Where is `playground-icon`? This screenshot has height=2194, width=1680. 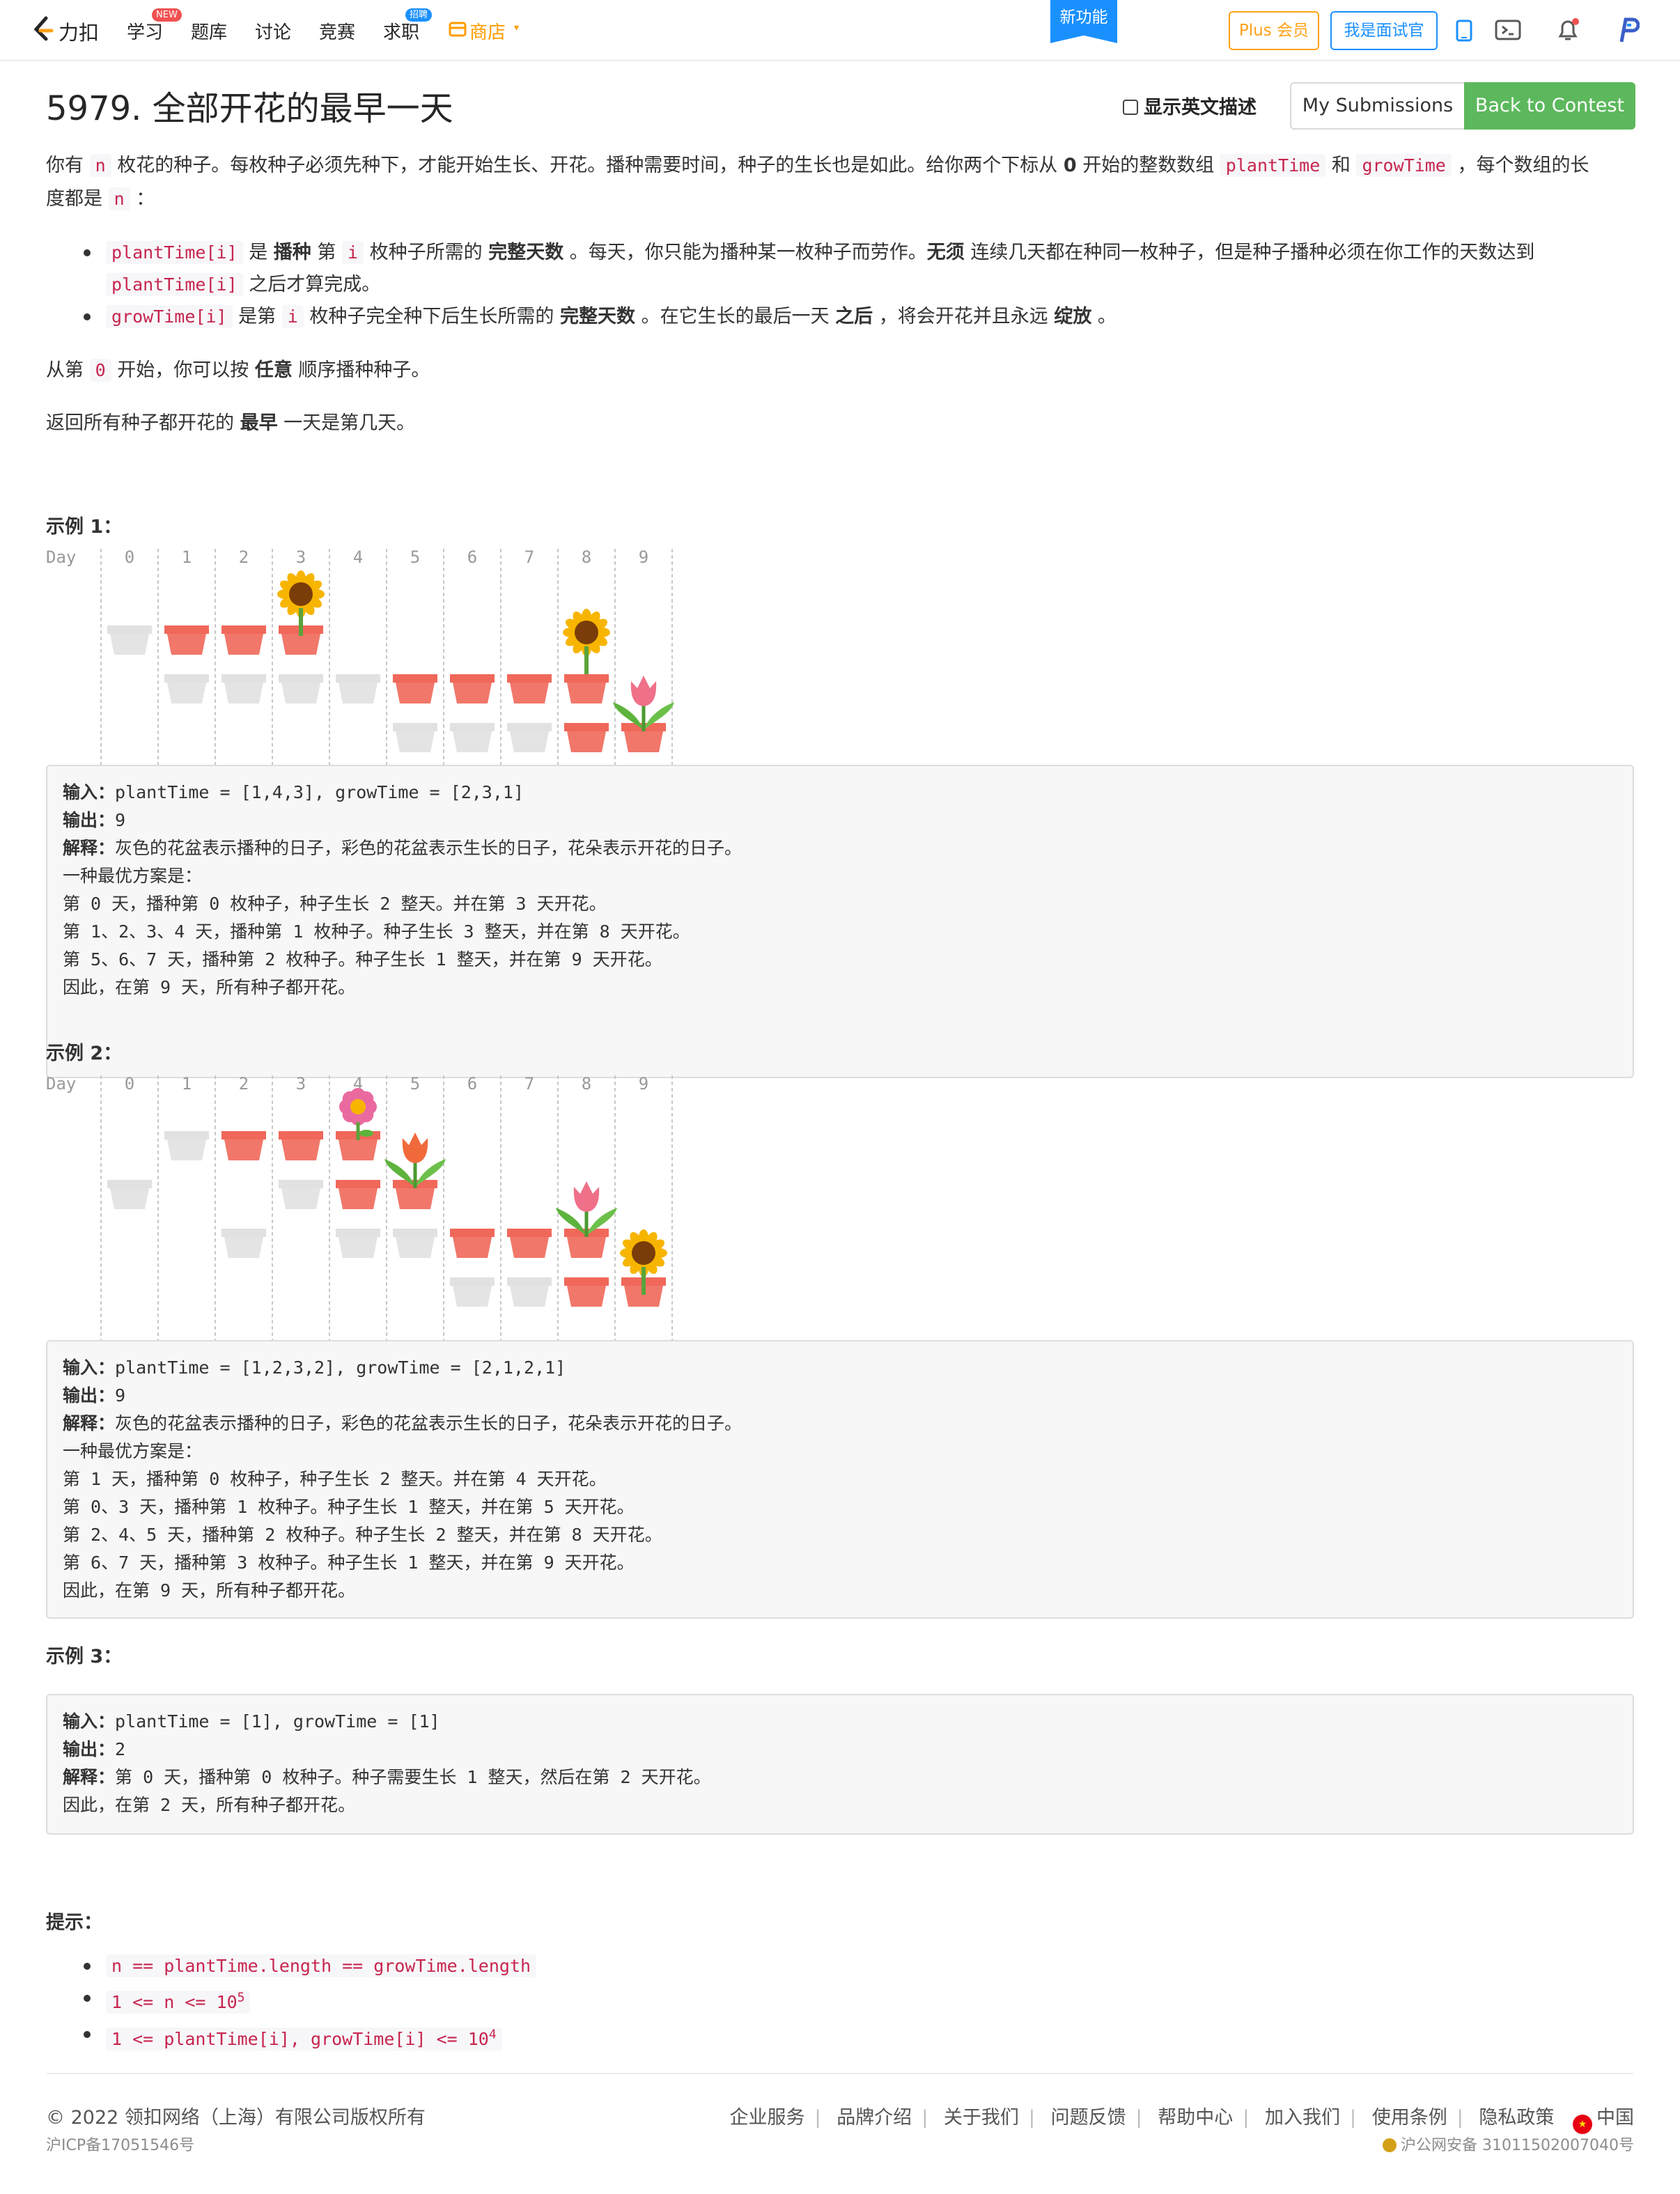 playground-icon is located at coordinates (1509, 31).